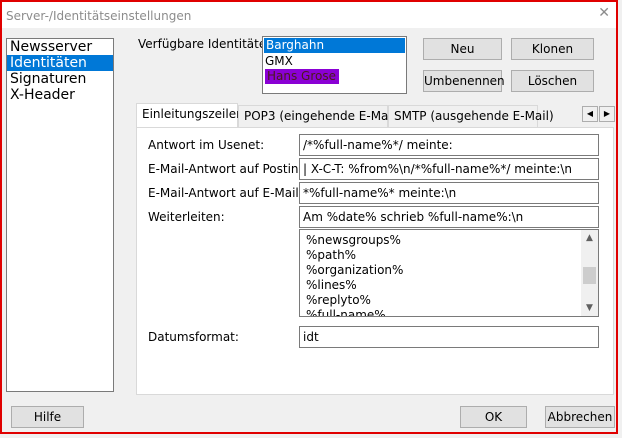 The width and height of the screenshot is (622, 438). Describe the element at coordinates (604, 13) in the screenshot. I see `close-icon: ✕` at that location.